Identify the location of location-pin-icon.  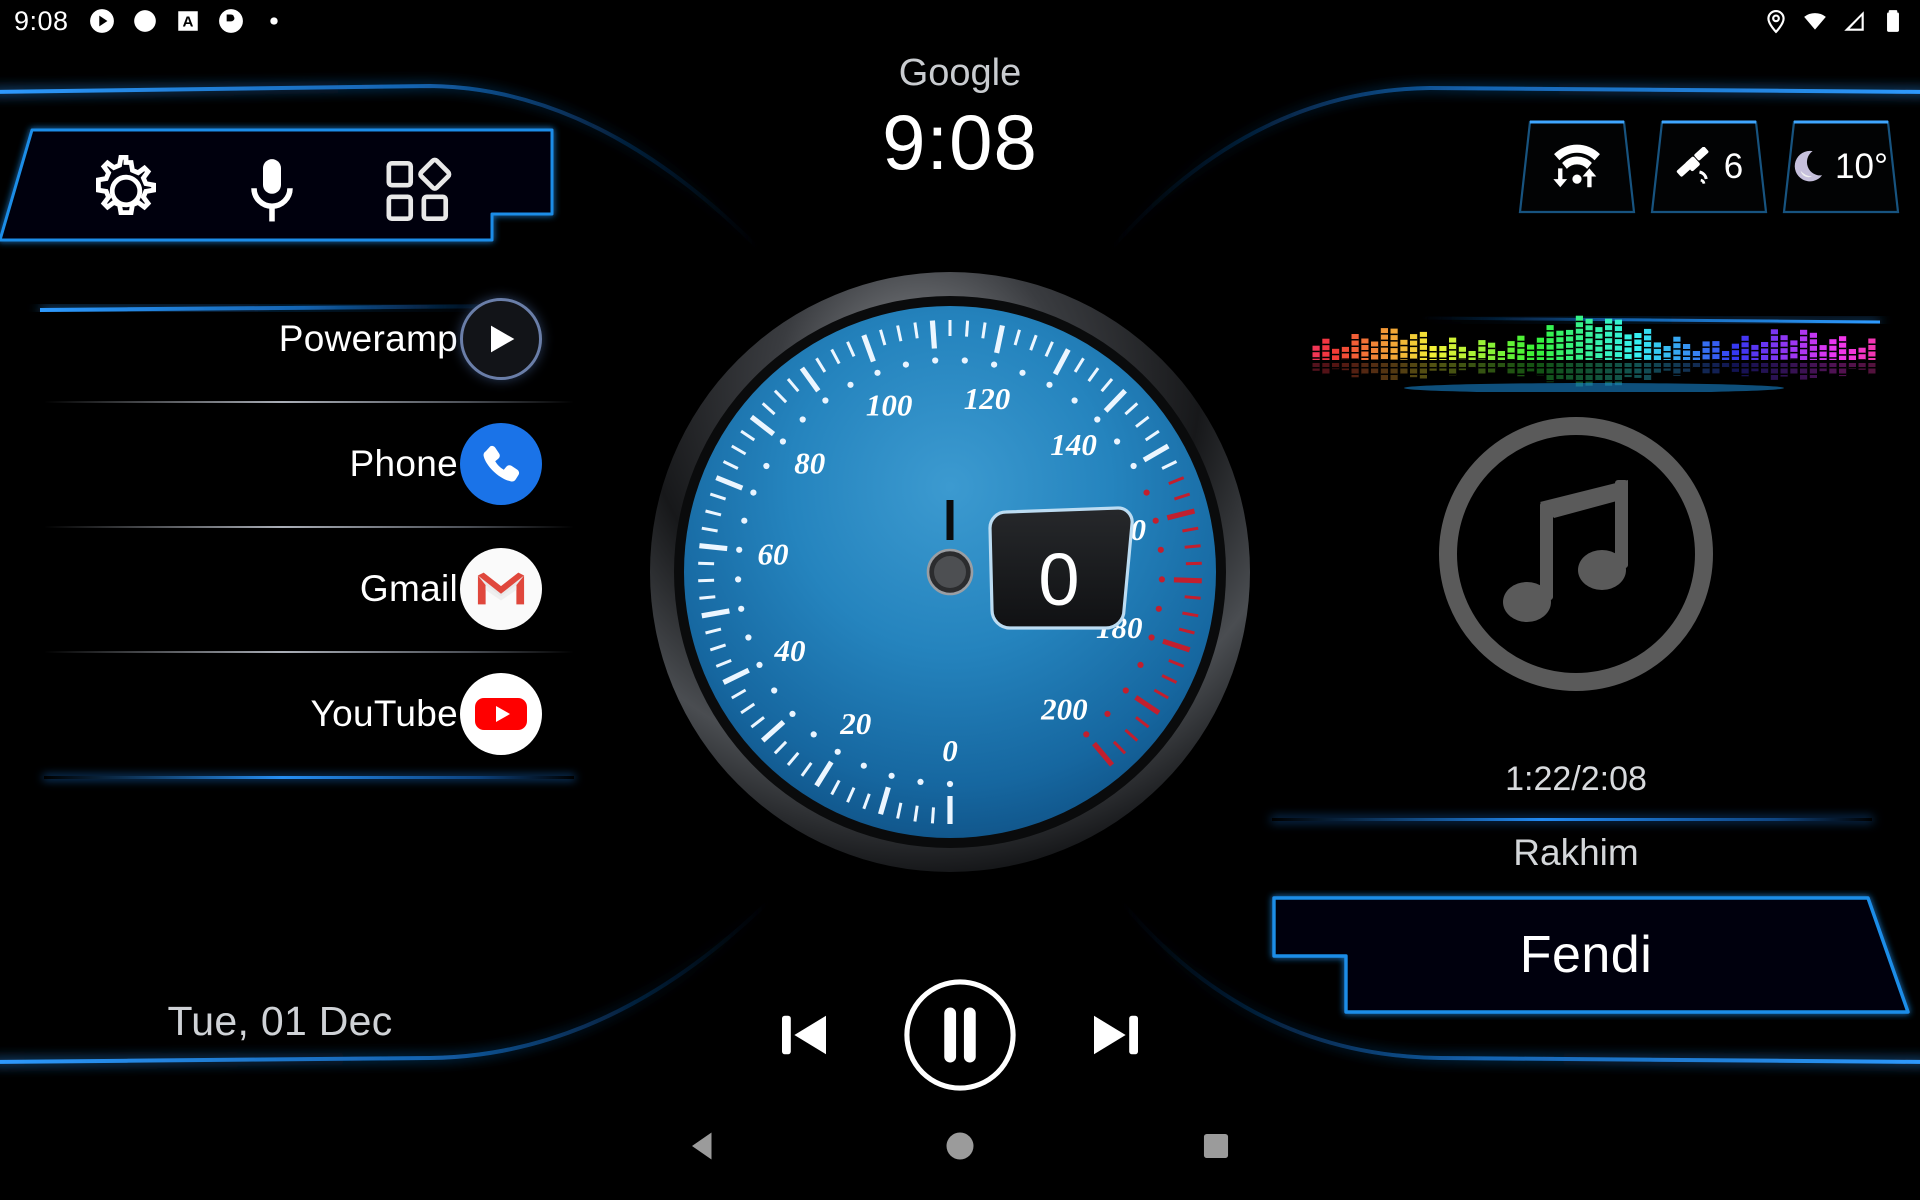
(1776, 22).